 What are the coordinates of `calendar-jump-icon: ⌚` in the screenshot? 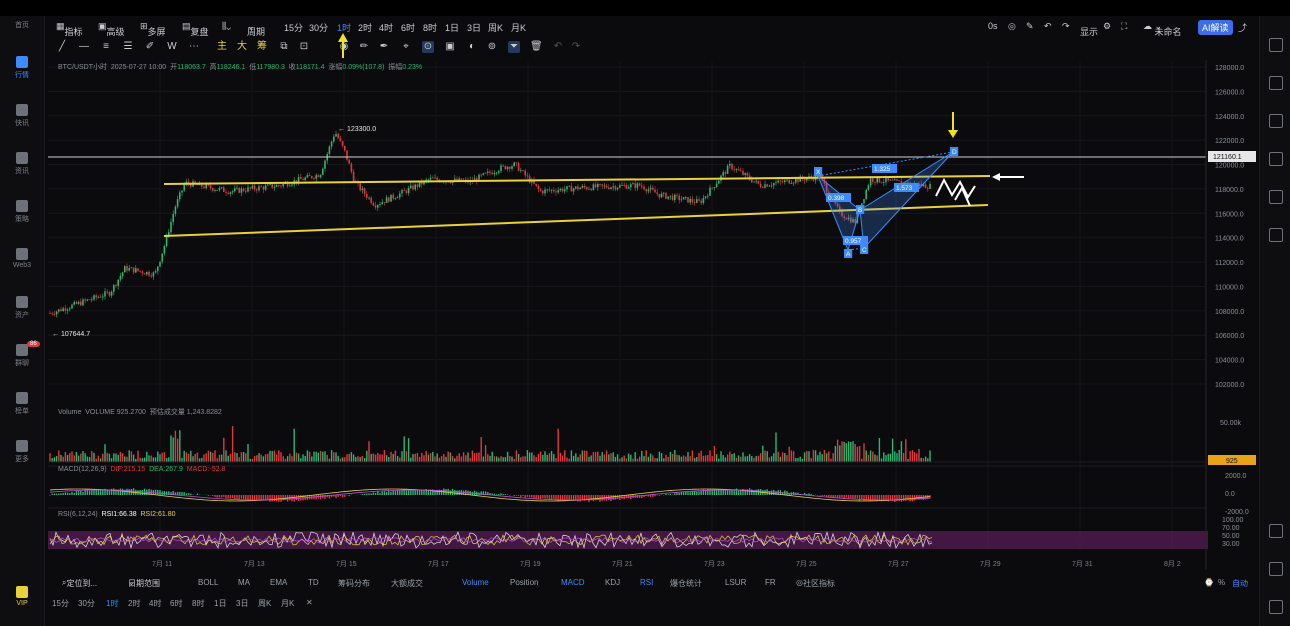 It's located at (1209, 582).